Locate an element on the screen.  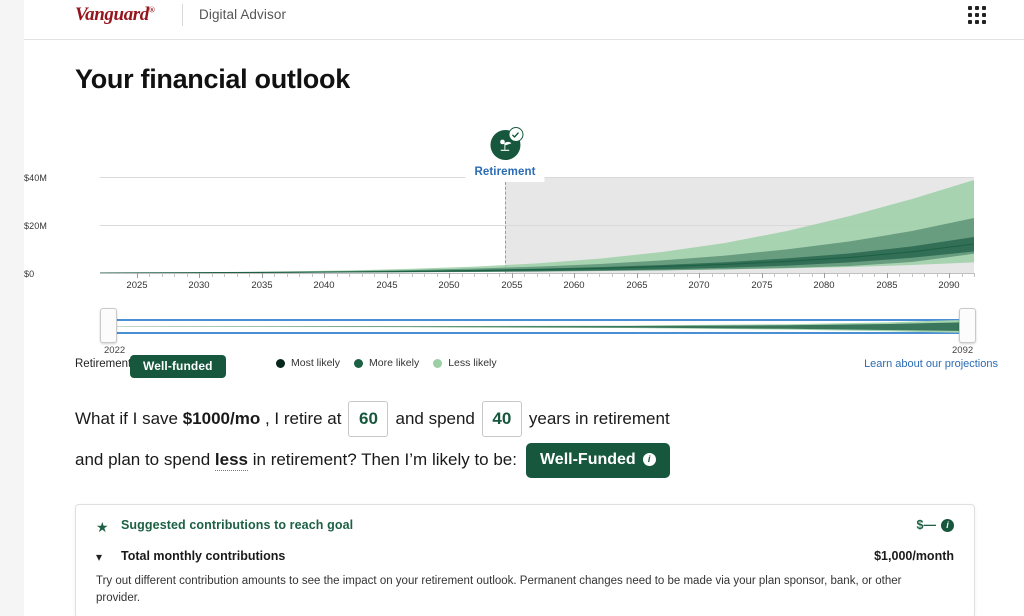
x-tick-2085: 2085 is located at coordinates (887, 285).